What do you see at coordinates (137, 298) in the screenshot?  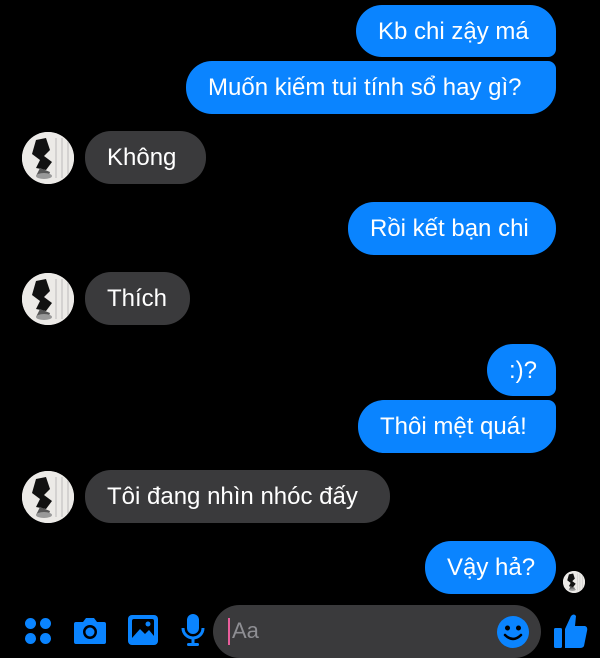 I see `message-bubble-incoming: Thích` at bounding box center [137, 298].